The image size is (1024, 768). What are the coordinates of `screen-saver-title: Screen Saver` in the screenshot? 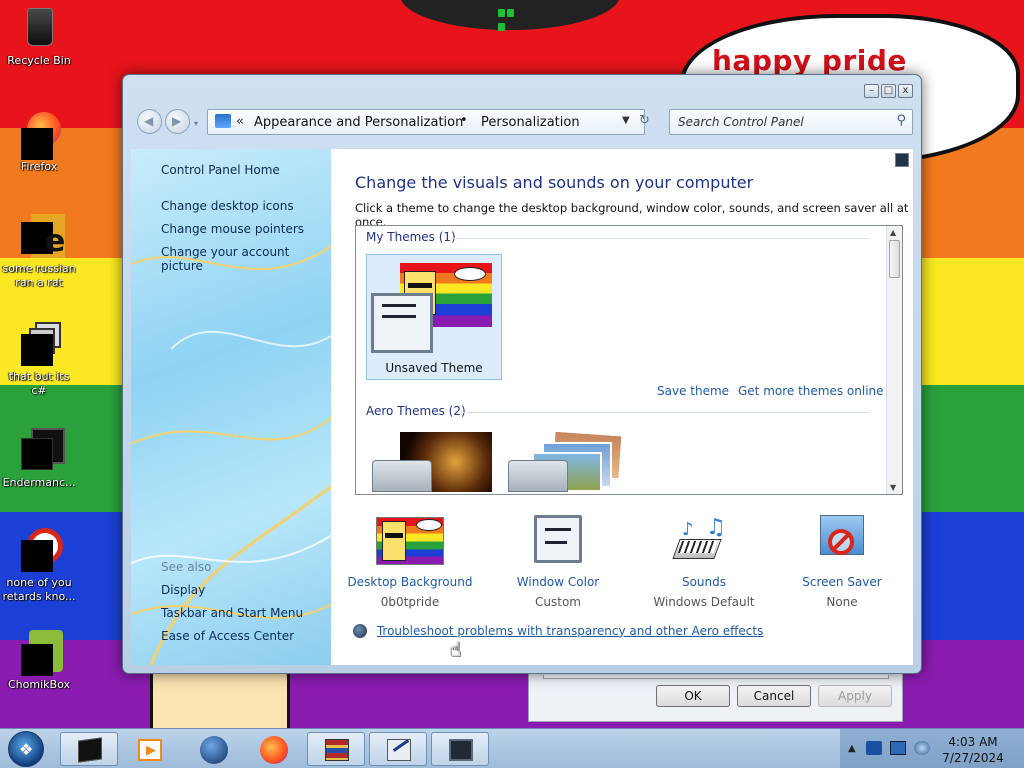 It's located at (842, 582).